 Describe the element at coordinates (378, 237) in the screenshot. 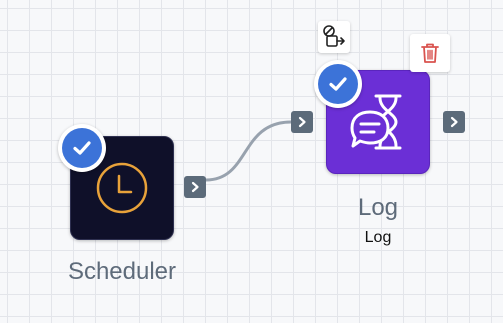

I see `log-sublabel: Log` at that location.